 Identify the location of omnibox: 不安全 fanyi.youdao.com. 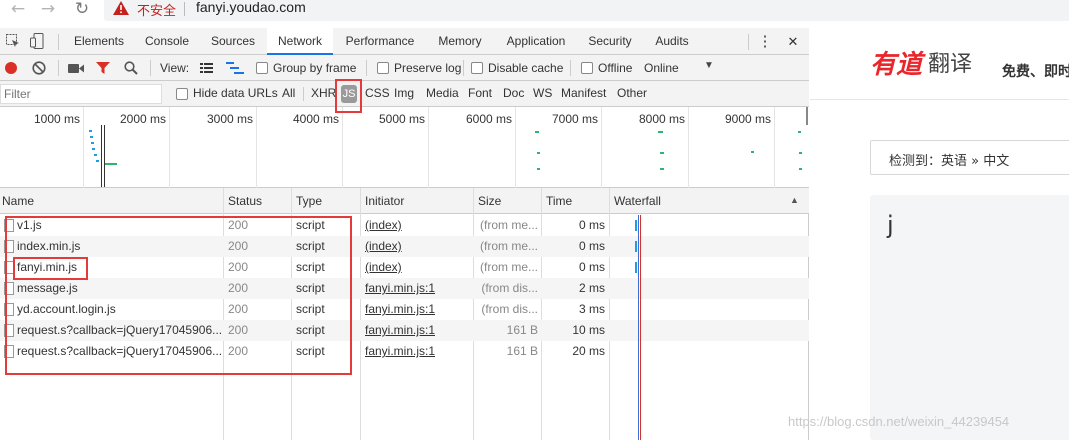
(586, 10).